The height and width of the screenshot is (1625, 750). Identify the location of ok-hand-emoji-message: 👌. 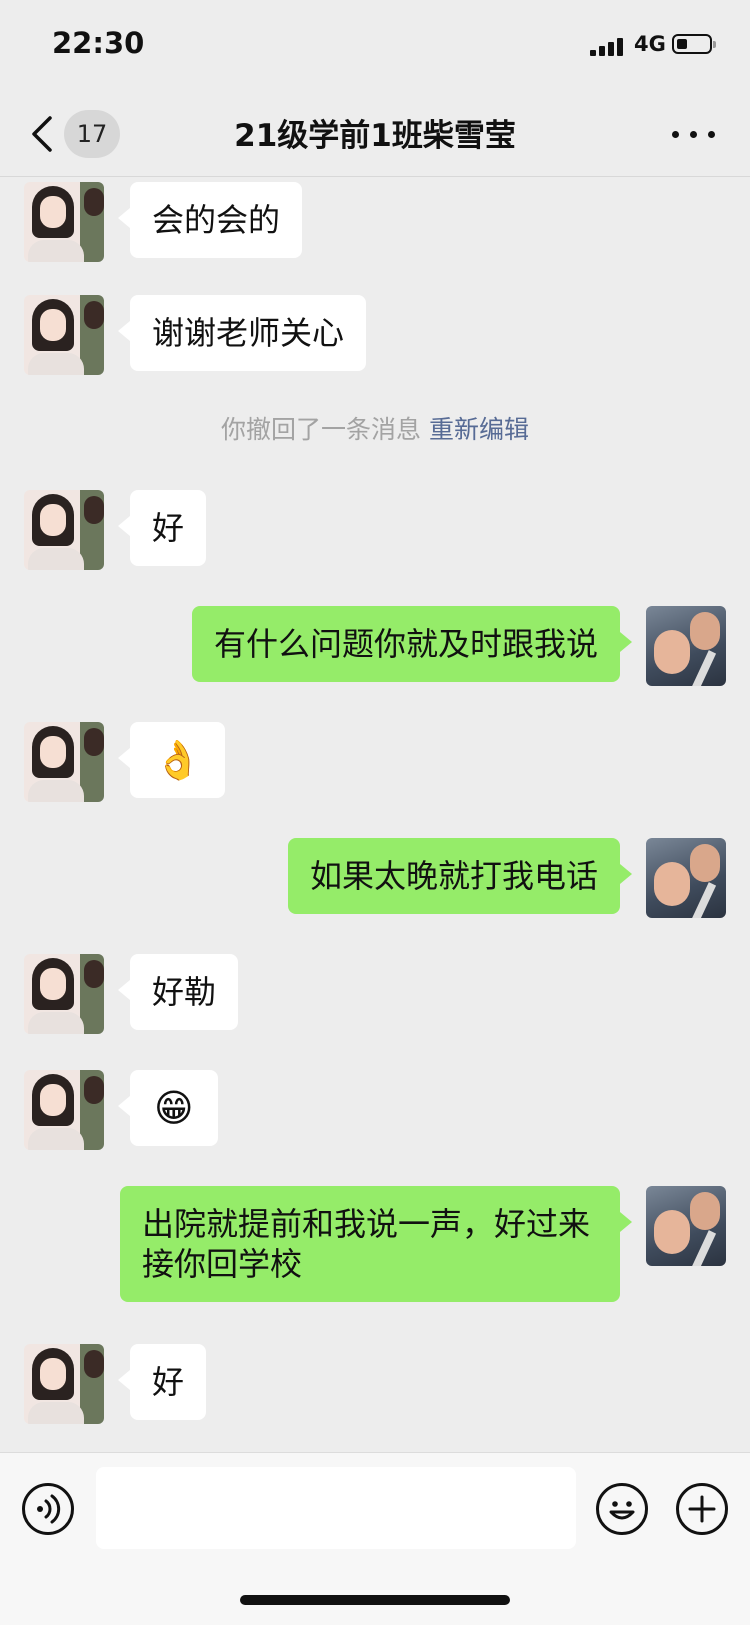
(171, 760).